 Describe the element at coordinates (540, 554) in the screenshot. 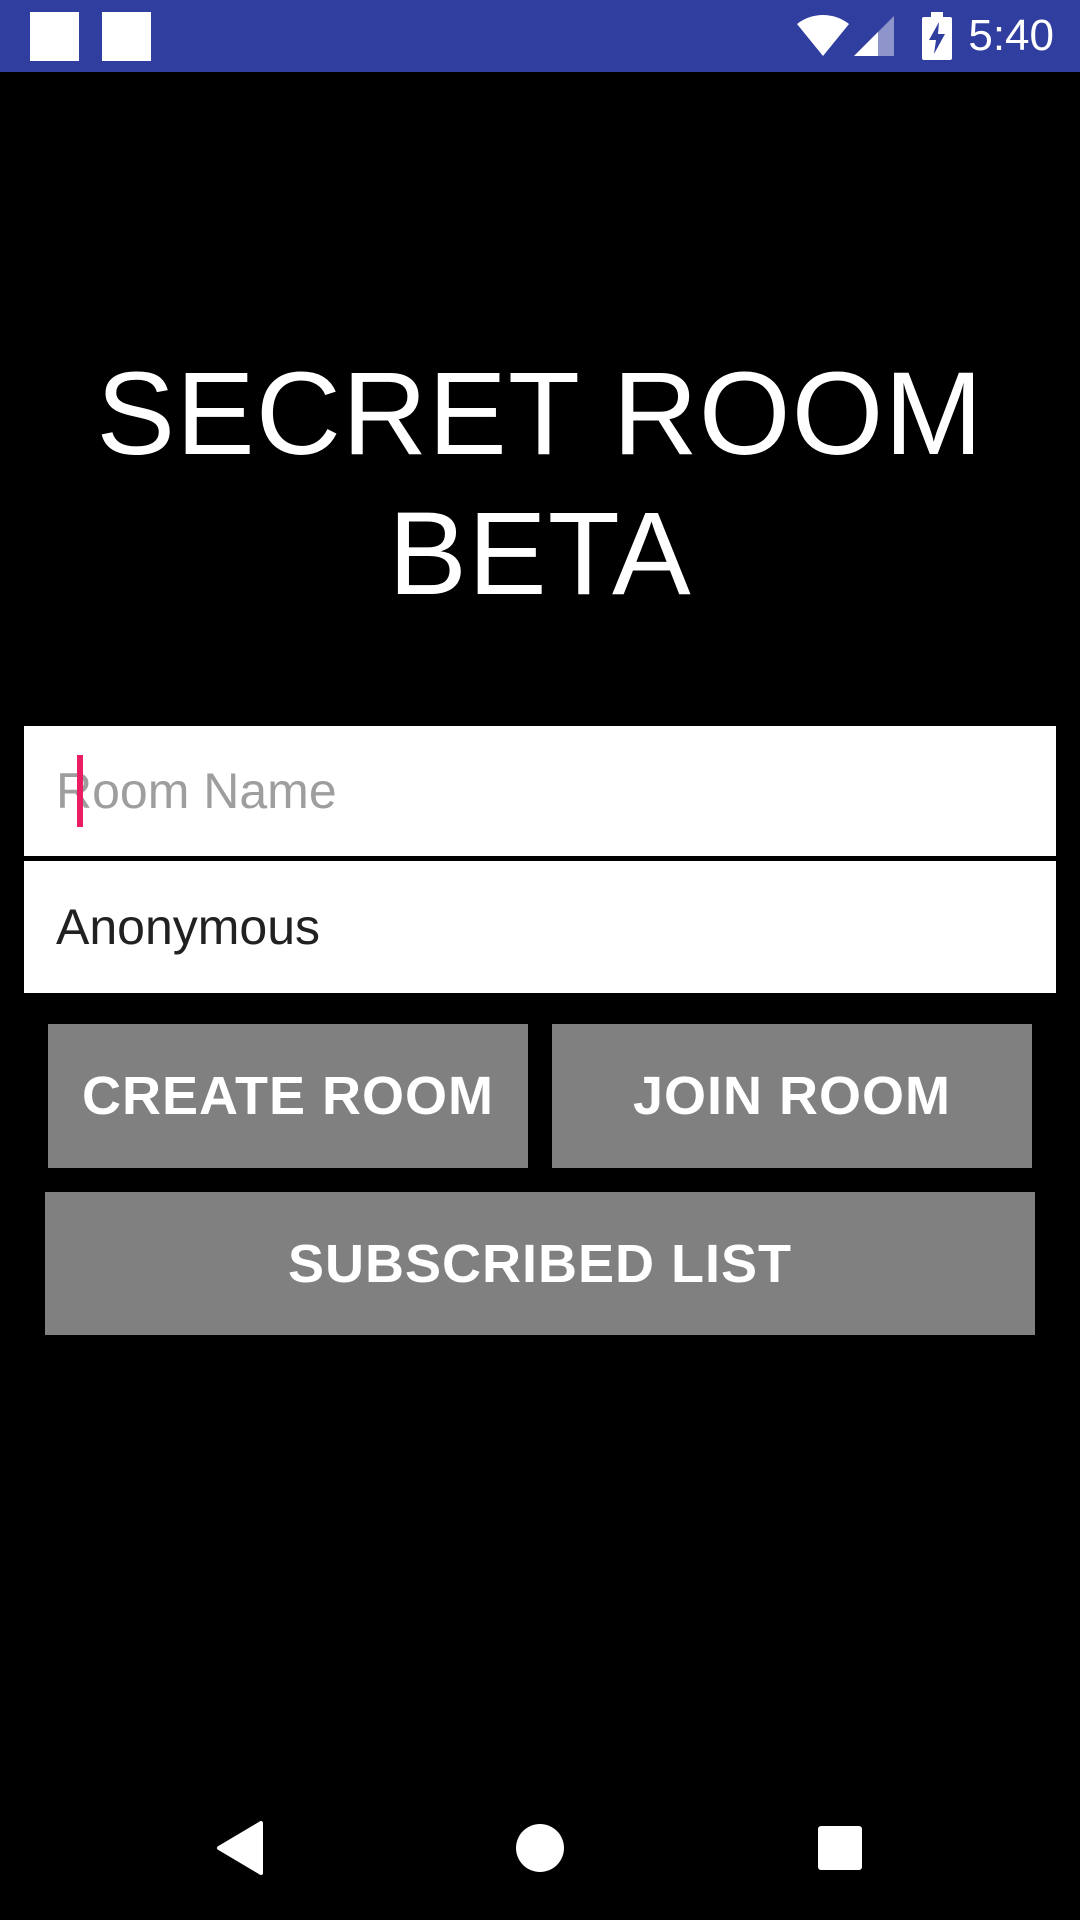

I see `app-title-line2: BETA` at that location.